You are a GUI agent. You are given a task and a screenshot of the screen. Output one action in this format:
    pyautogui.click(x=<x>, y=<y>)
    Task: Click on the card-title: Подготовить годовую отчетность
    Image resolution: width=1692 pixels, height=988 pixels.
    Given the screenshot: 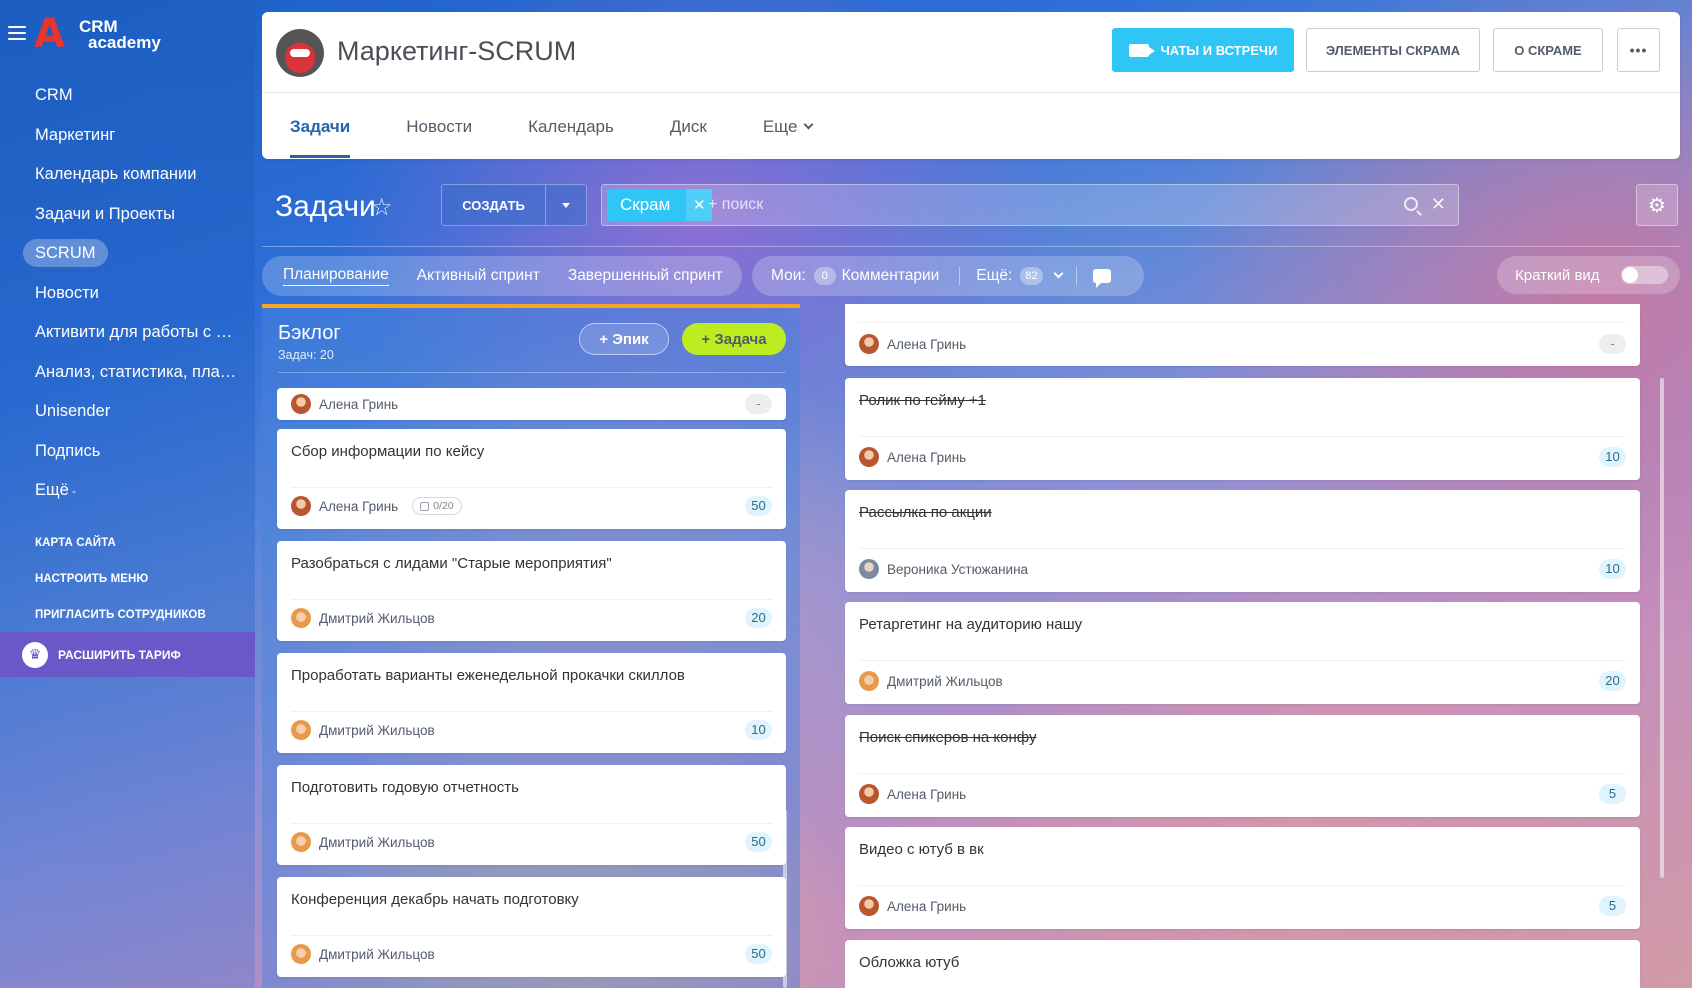 What is the action you would take?
    pyautogui.click(x=405, y=787)
    